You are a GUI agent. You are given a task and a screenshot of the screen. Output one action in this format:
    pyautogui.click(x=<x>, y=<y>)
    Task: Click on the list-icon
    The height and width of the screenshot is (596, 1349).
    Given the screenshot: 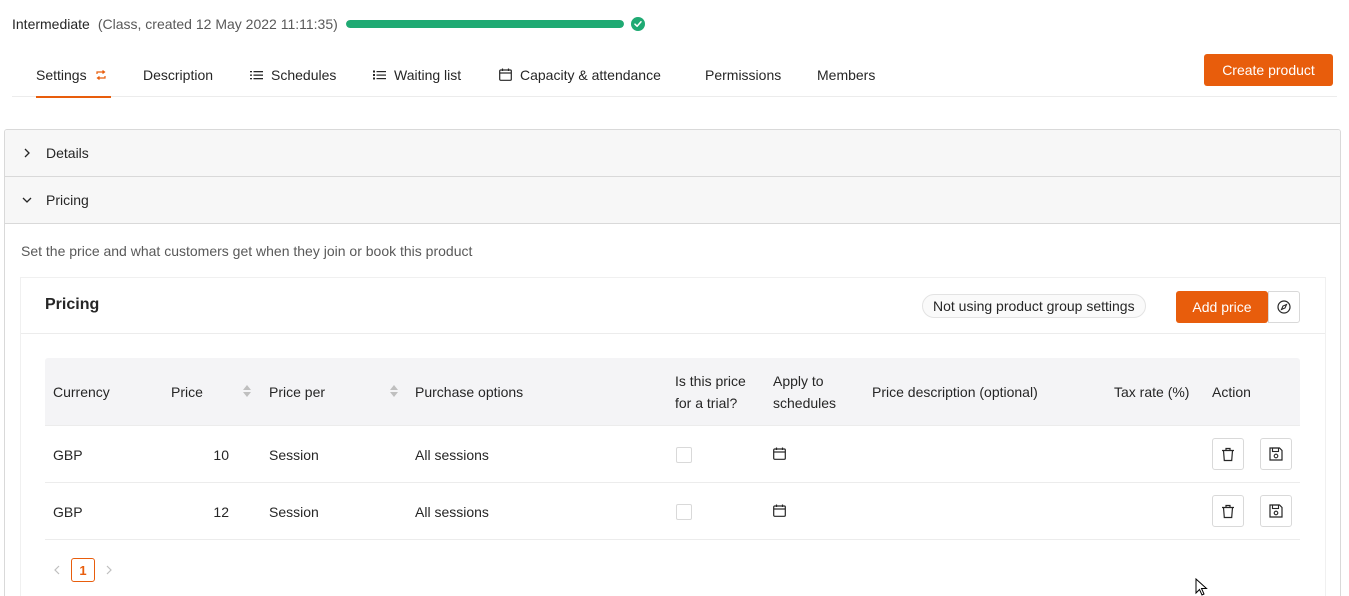 What is the action you would take?
    pyautogui.click(x=256, y=75)
    